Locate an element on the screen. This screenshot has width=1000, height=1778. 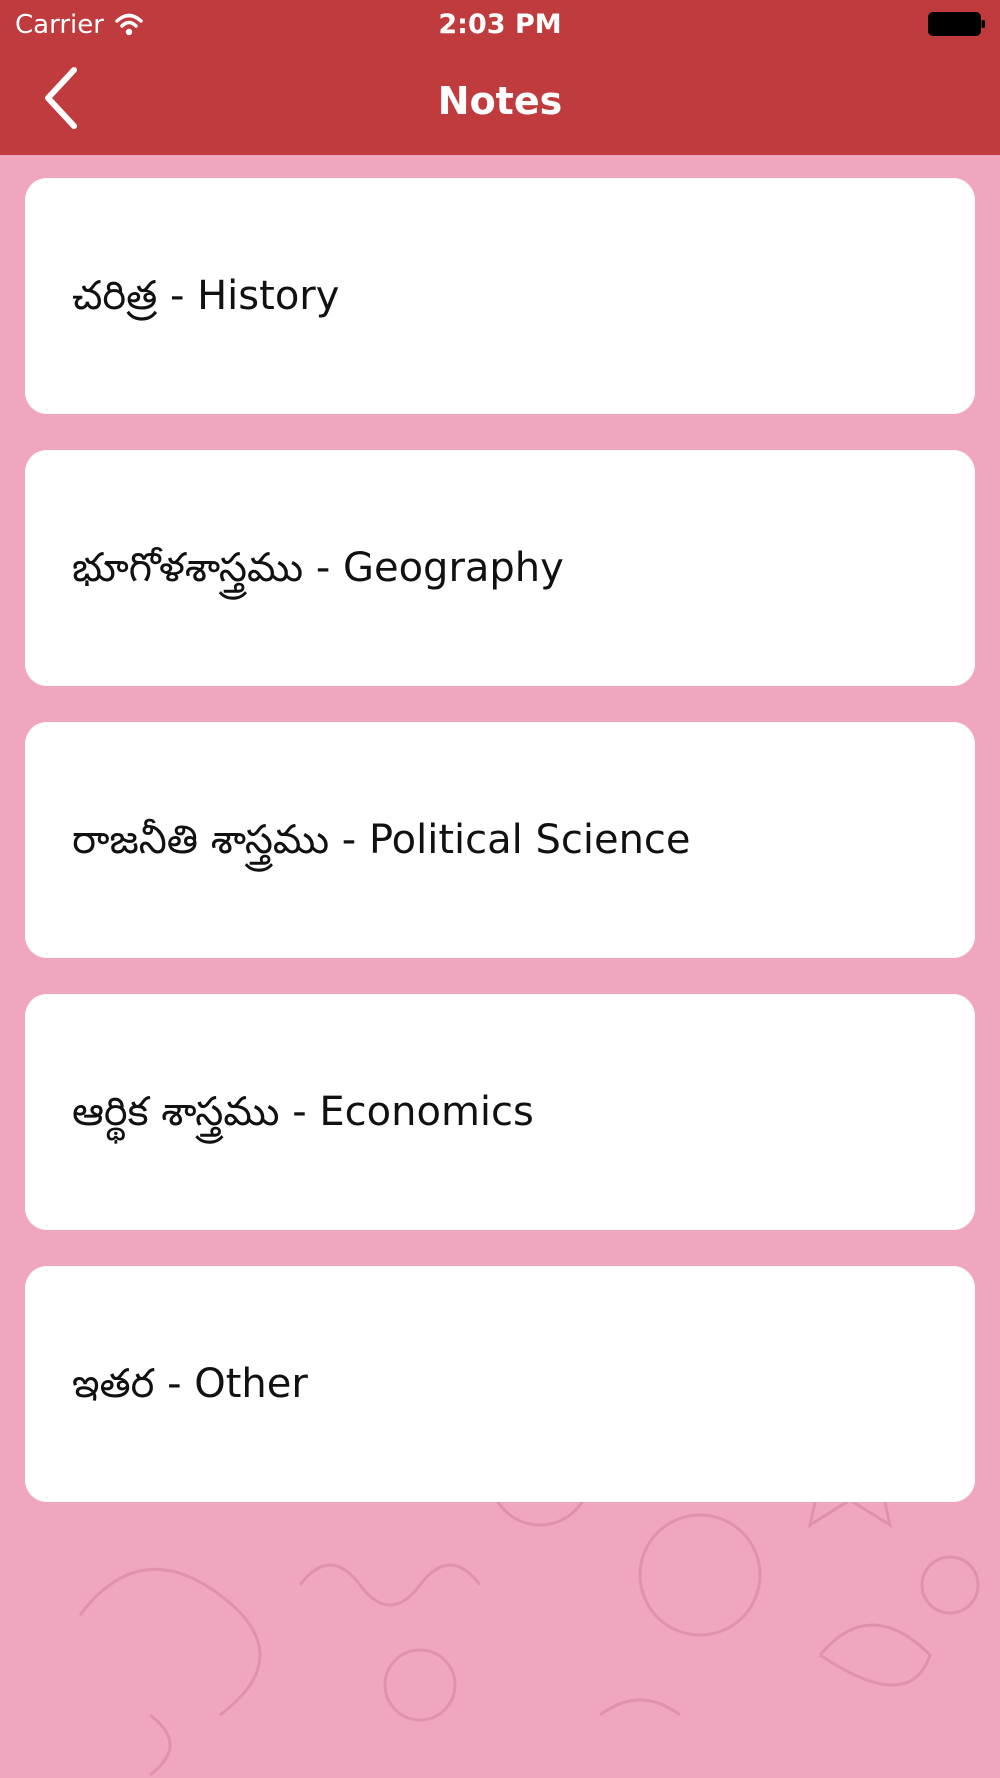
page-title: Notes is located at coordinates (500, 101).